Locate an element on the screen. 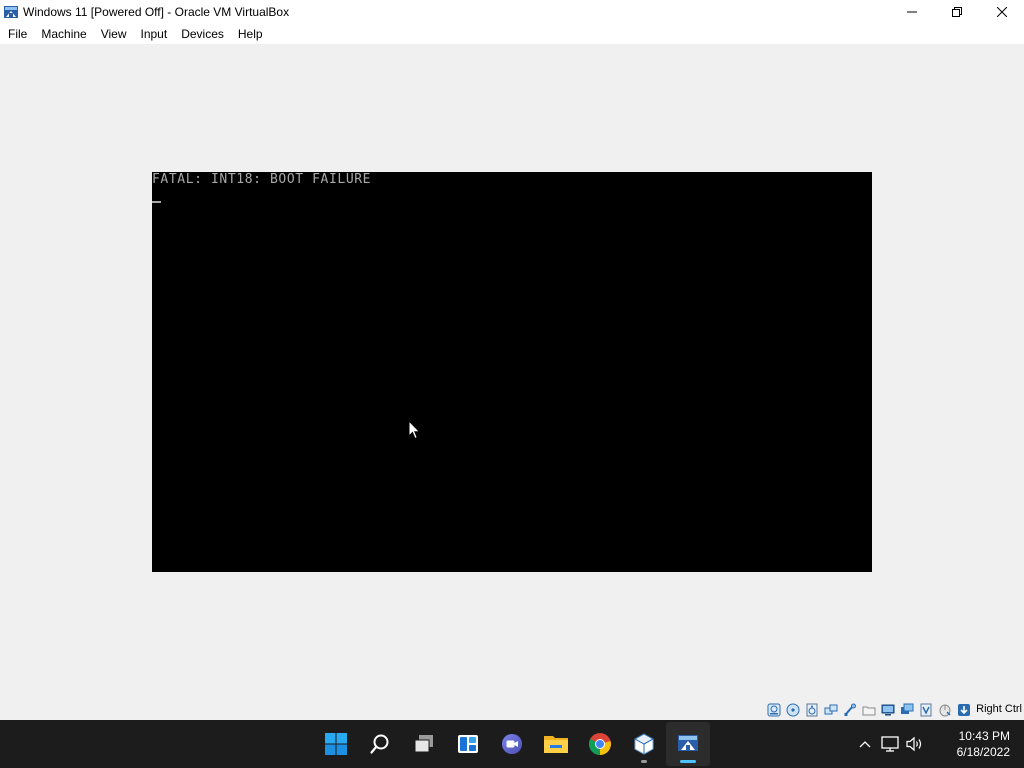  recording-icon is located at coordinates (907, 710).